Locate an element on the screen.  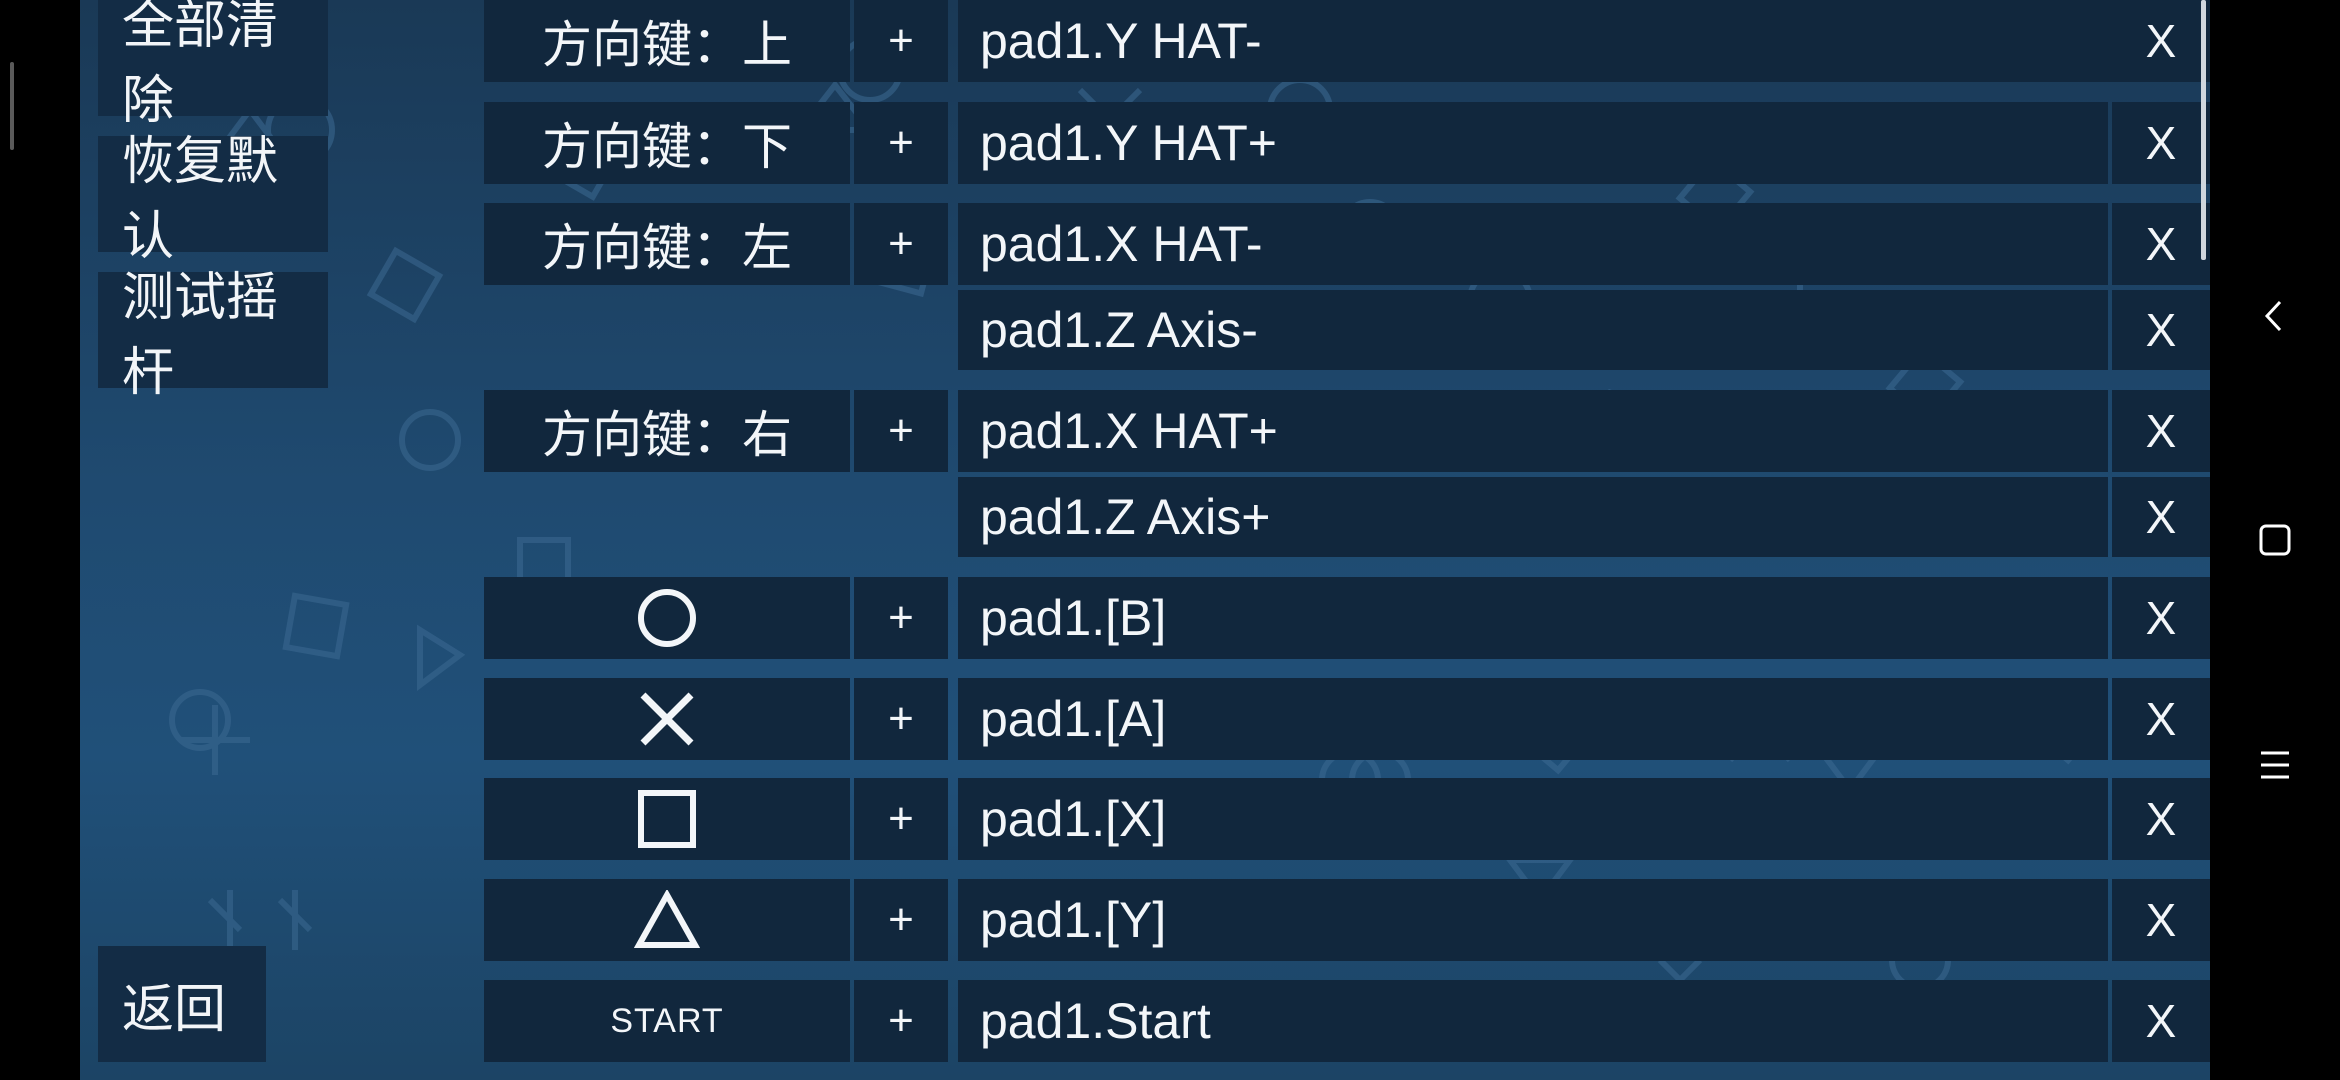
key-label-square is located at coordinates (667, 819).